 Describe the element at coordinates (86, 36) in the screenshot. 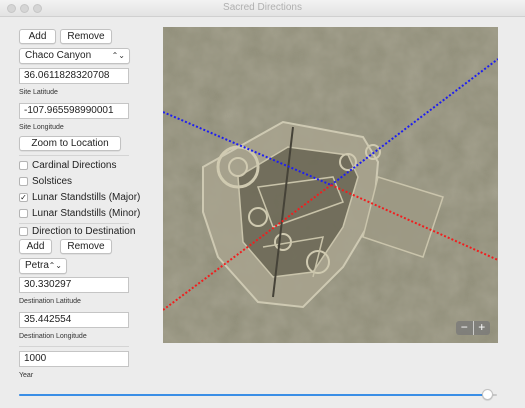

I see `remove-site-button: Remove` at that location.